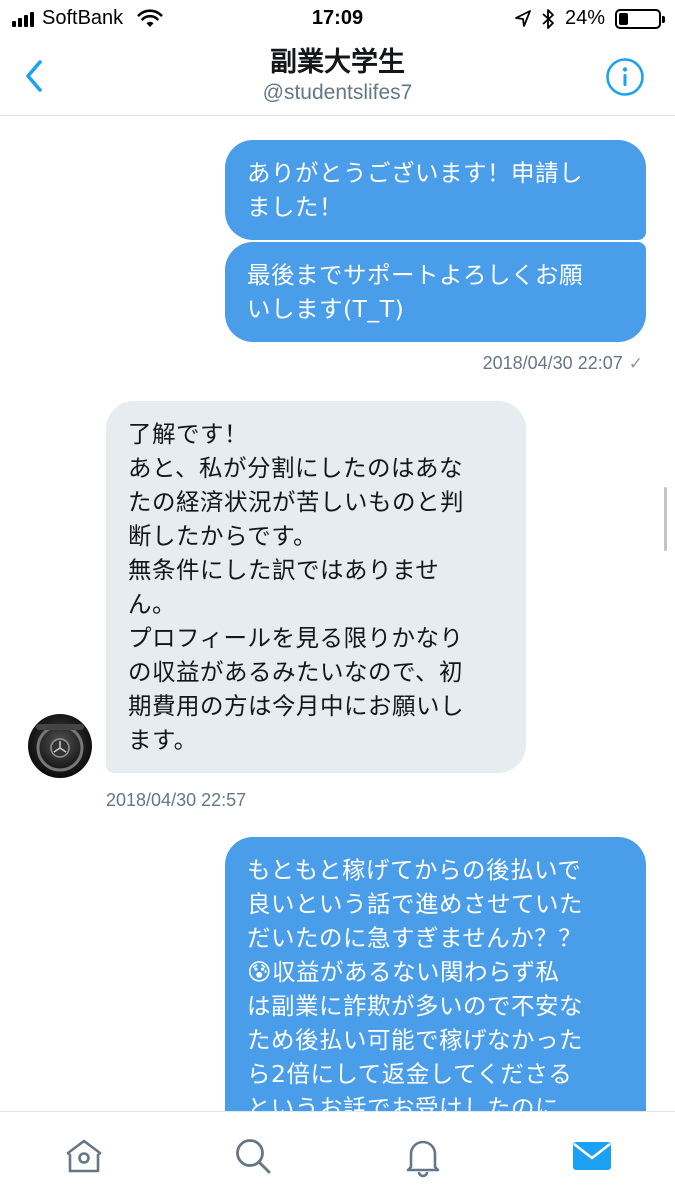 The height and width of the screenshot is (1200, 675). What do you see at coordinates (415, 938) in the screenshot?
I see `message-line: だいたのに急すぎませんか？？` at bounding box center [415, 938].